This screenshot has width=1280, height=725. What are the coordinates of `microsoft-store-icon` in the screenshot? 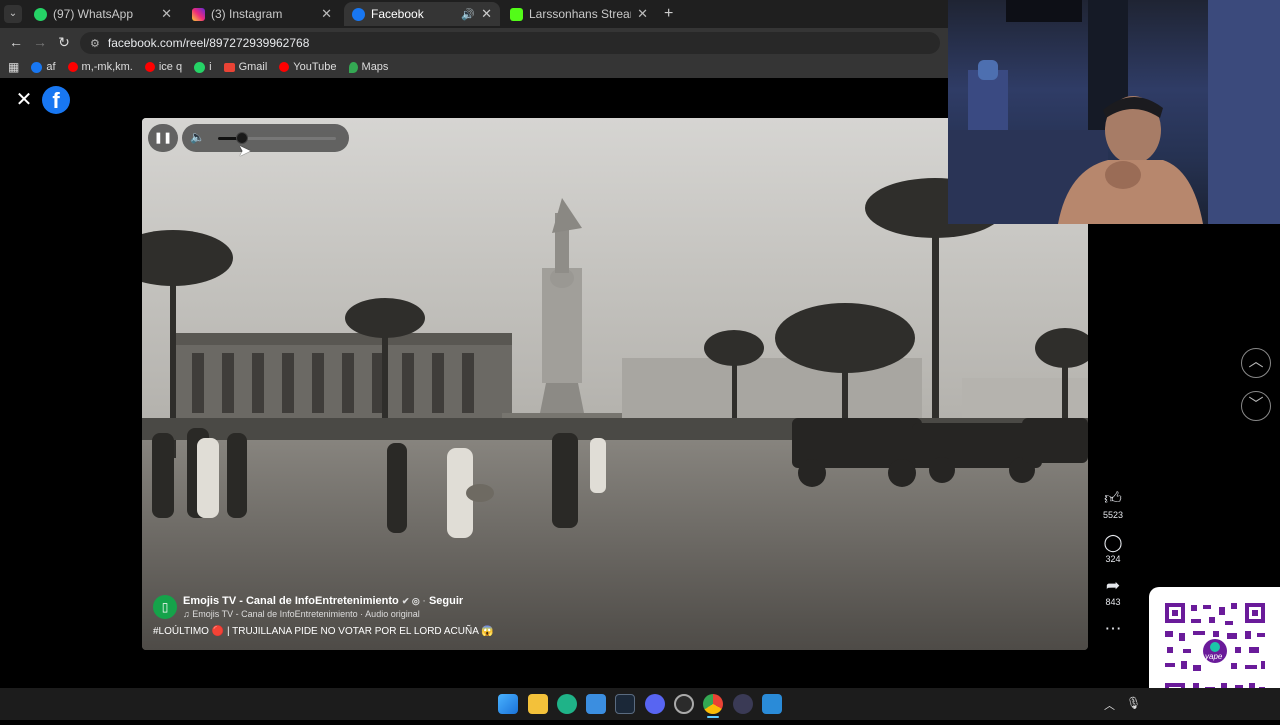 It's located at (596, 704).